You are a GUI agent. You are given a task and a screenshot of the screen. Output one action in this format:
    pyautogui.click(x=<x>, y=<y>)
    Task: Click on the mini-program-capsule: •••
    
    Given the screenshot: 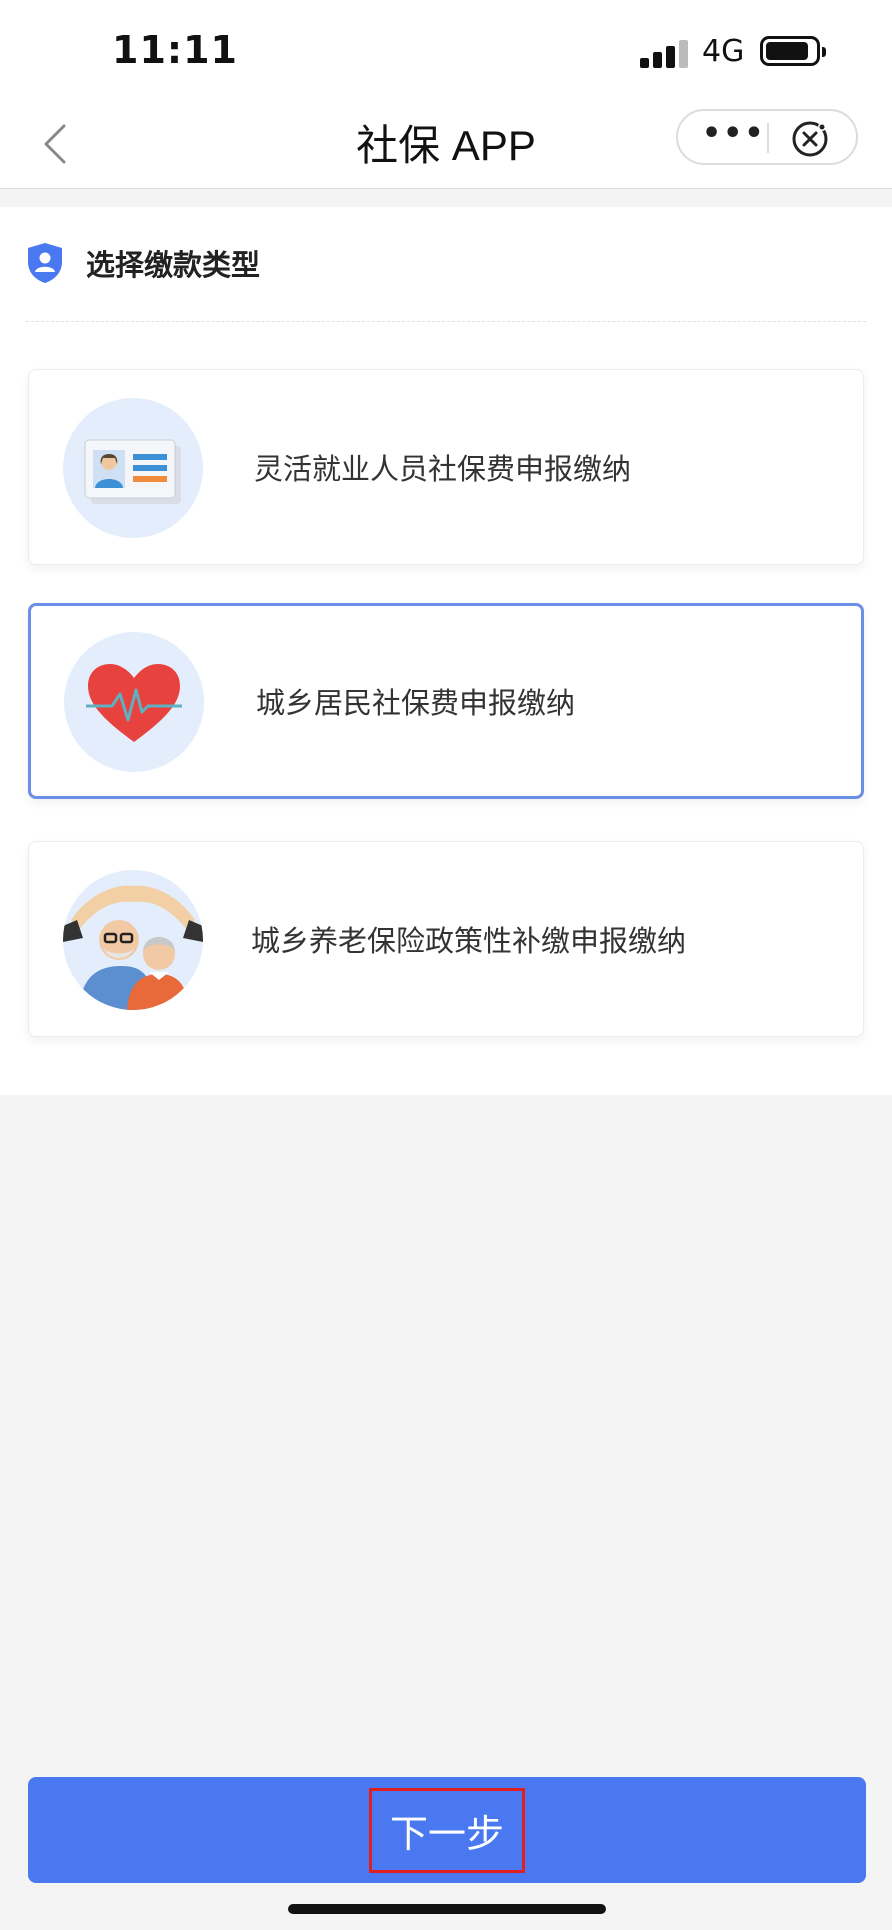 What is the action you would take?
    pyautogui.click(x=767, y=137)
    